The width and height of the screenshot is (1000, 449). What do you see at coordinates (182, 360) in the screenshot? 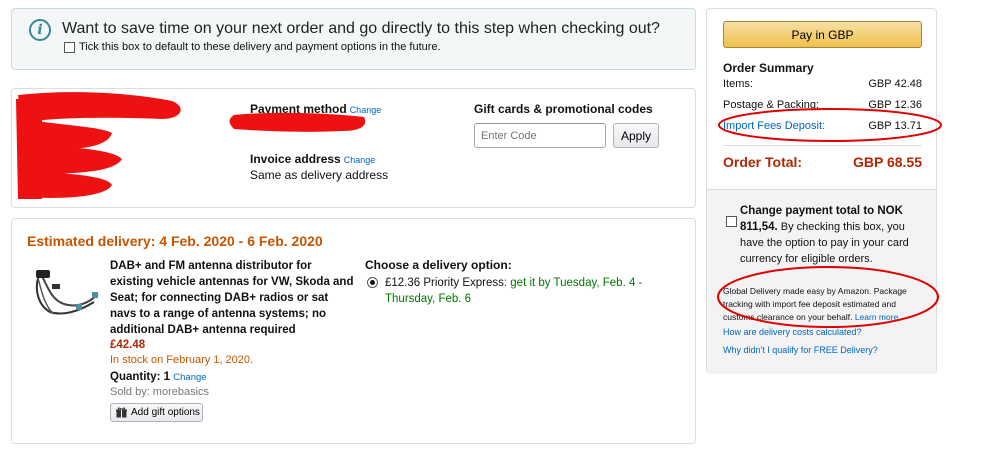
I see `stock-status: In stock on February 1, 2020.` at bounding box center [182, 360].